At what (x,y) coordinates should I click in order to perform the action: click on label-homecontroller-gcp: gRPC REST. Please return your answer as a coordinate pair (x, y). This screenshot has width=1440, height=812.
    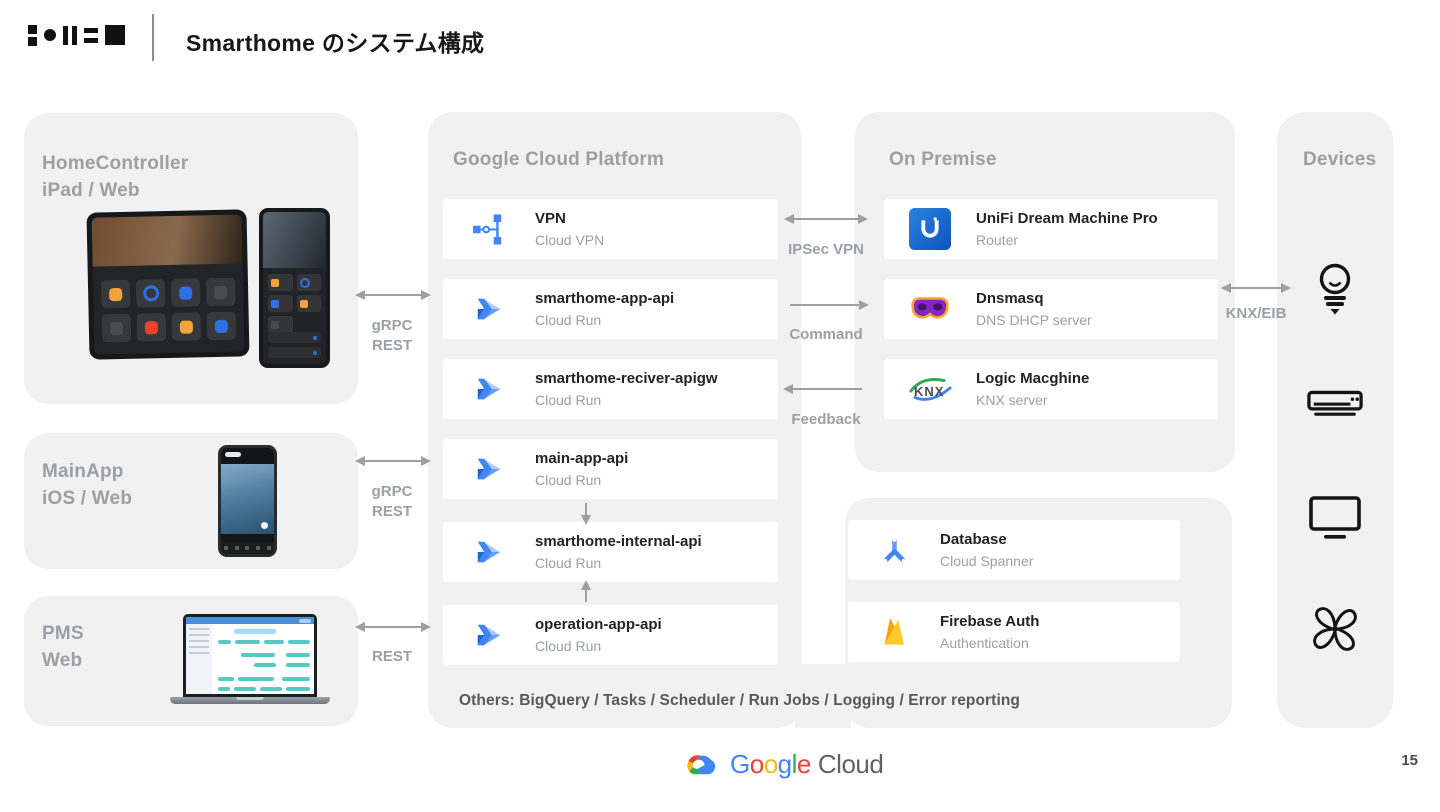
    Looking at the image, I should click on (392, 335).